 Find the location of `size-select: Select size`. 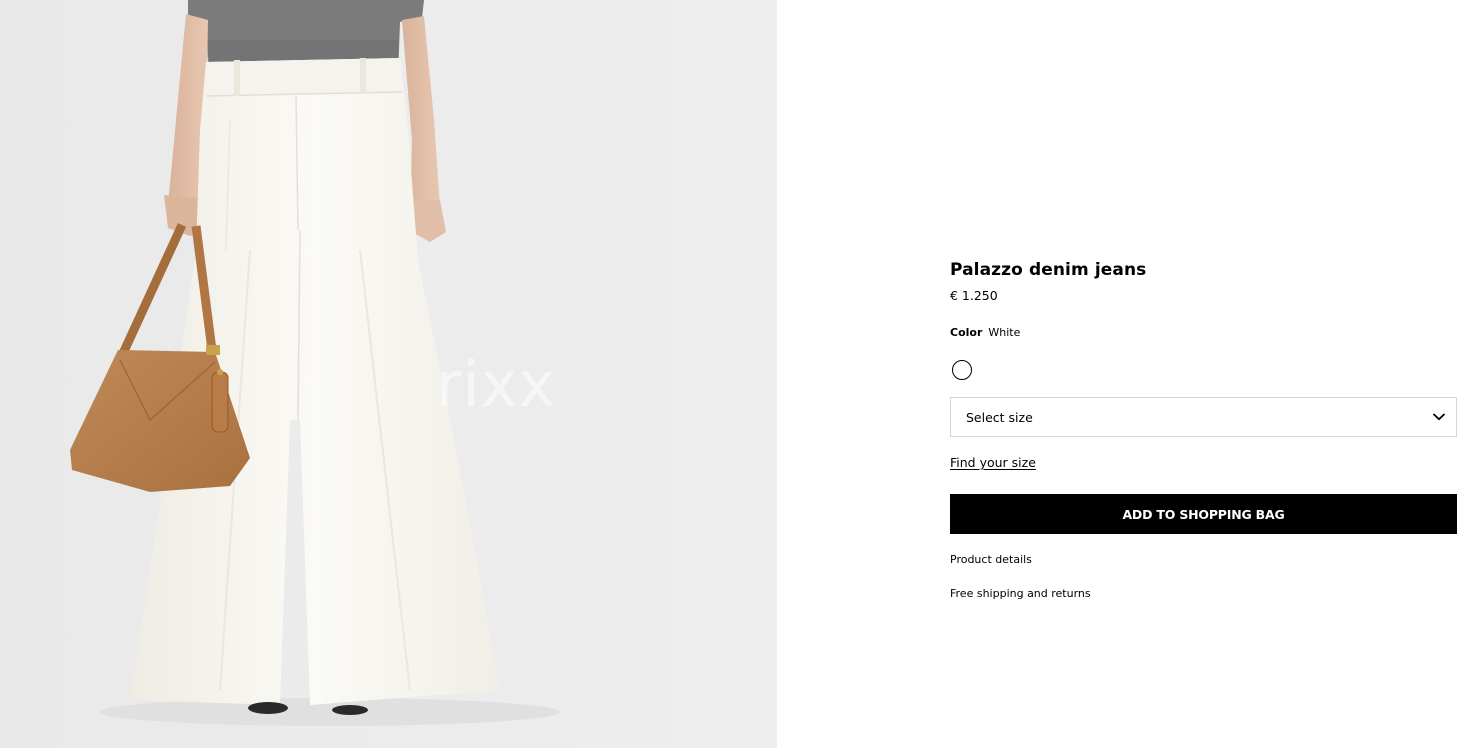

size-select: Select size is located at coordinates (1203, 417).